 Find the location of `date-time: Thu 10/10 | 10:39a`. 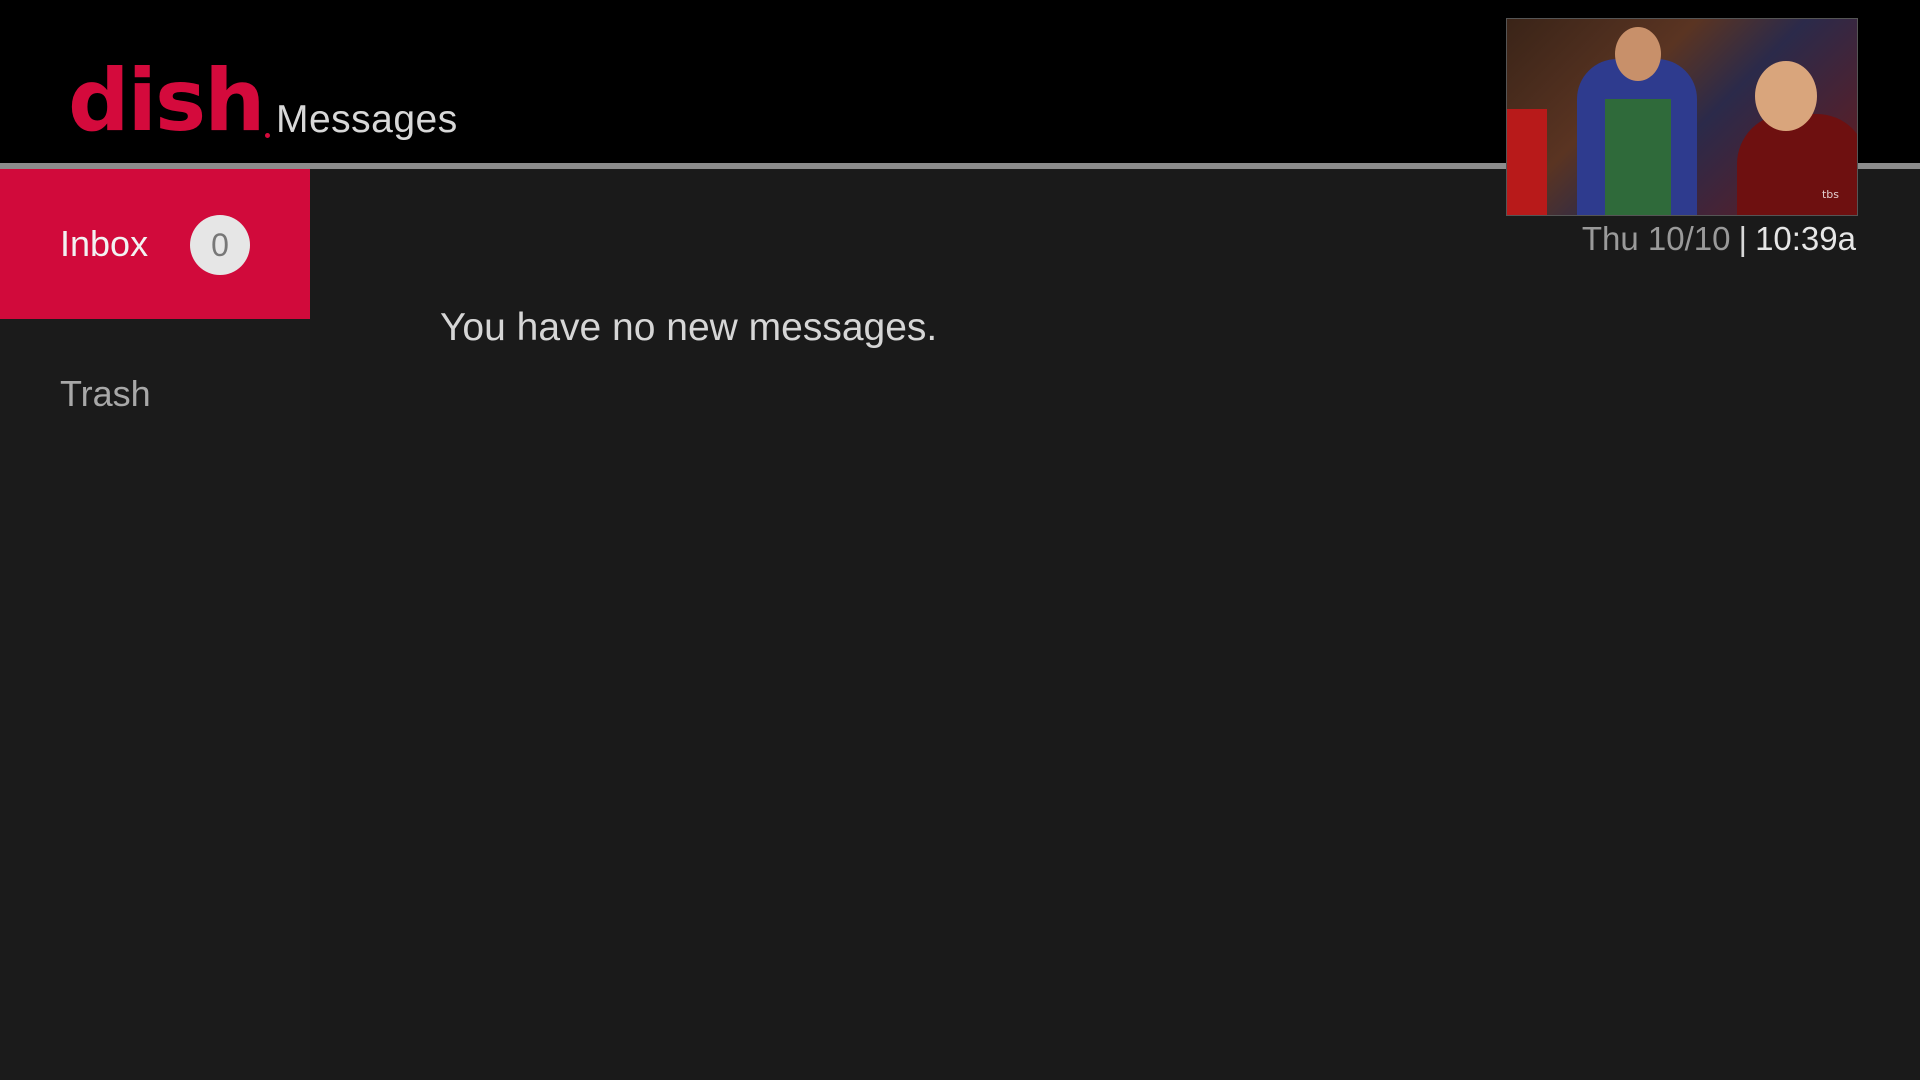

date-time: Thu 10/10 | 10:39a is located at coordinates (1719, 239).